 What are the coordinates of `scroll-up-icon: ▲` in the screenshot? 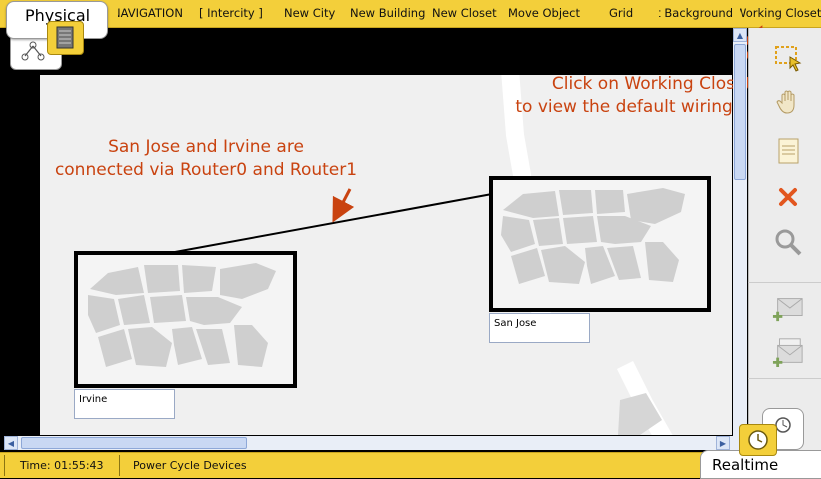 It's located at (740, 35).